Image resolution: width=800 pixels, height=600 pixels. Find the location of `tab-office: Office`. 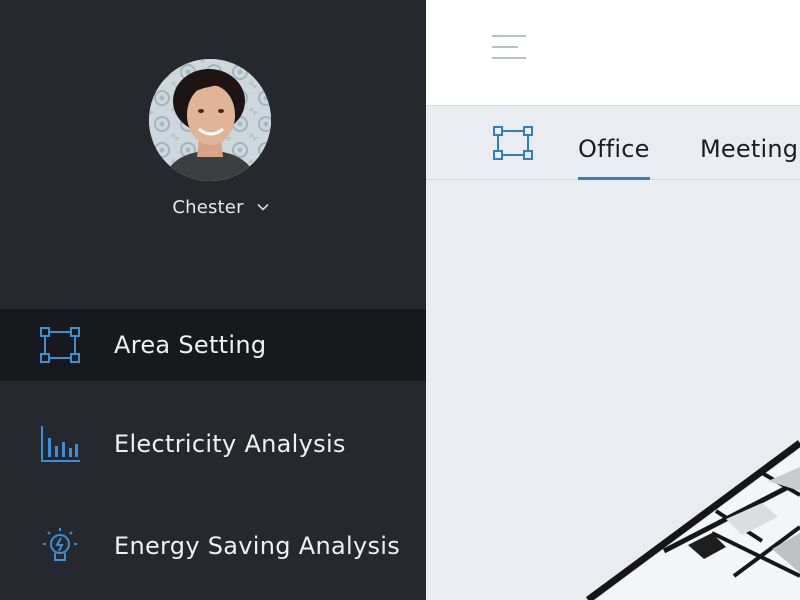

tab-office: Office is located at coordinates (614, 157).